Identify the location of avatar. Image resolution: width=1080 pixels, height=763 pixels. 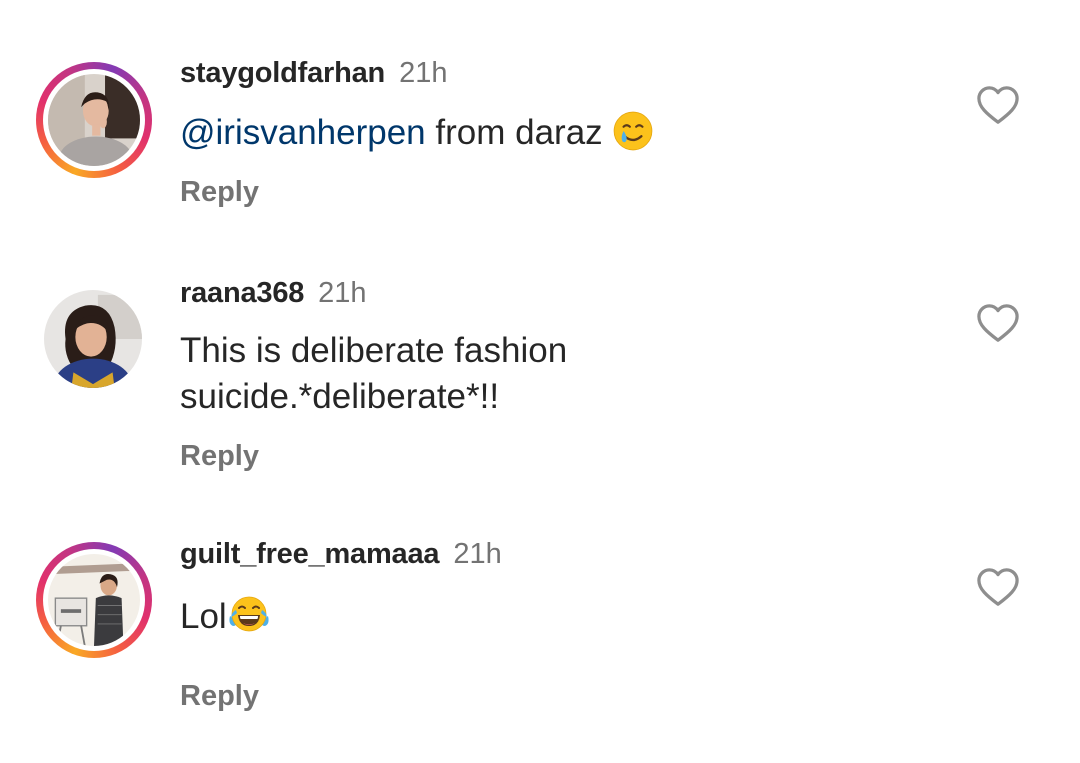
(94, 600).